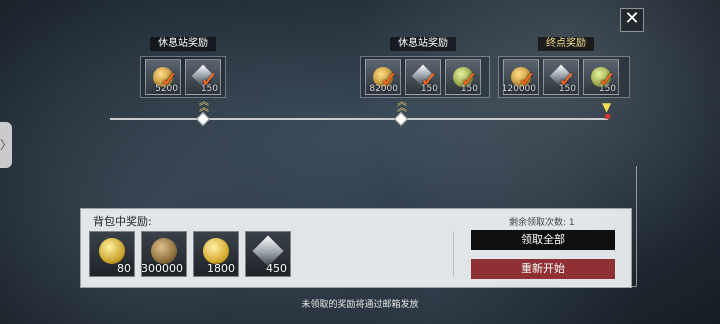 Image resolution: width=720 pixels, height=324 pixels. What do you see at coordinates (183, 44) in the screenshot?
I see `station-1-label: 休息站奖励` at bounding box center [183, 44].